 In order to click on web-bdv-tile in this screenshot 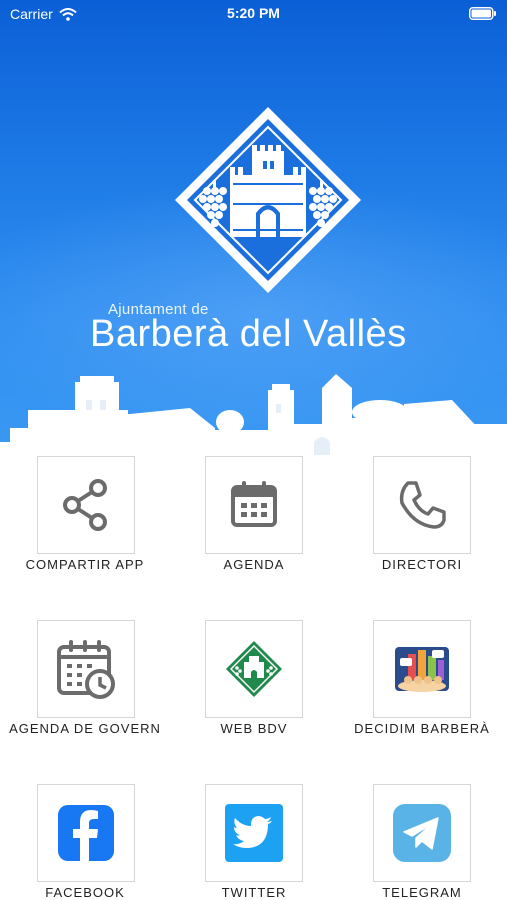, I will do `click(254, 669)`.